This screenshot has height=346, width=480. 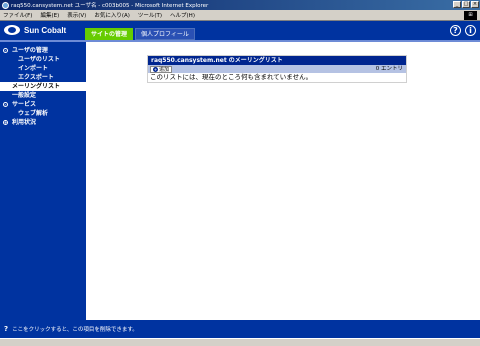 What do you see at coordinates (240, 342) in the screenshot?
I see `browser-status-bar` at bounding box center [240, 342].